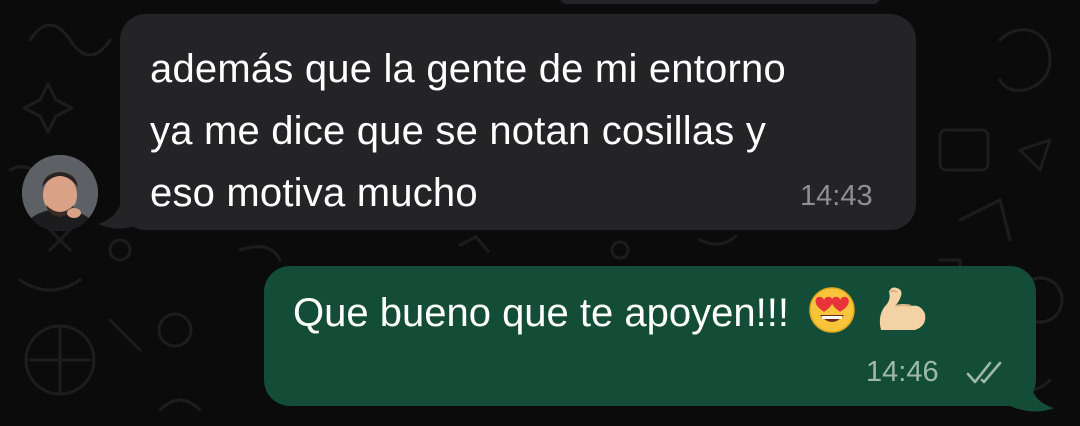 The image size is (1080, 426). What do you see at coordinates (458, 131) in the screenshot?
I see `message-line: ya me dice que se notan cosillas y` at bounding box center [458, 131].